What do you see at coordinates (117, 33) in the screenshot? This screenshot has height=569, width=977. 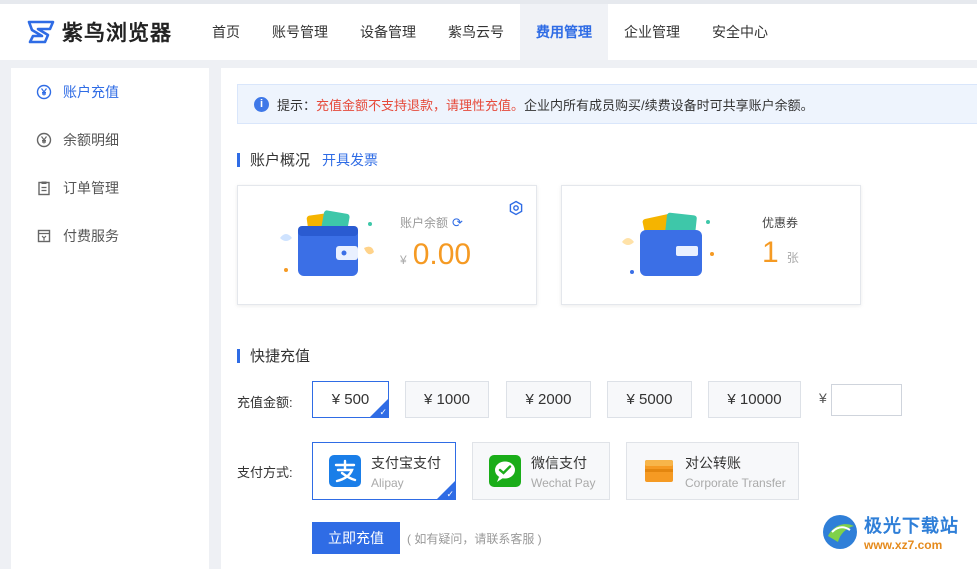 I see `app-name: 紫鸟浏览器` at bounding box center [117, 33].